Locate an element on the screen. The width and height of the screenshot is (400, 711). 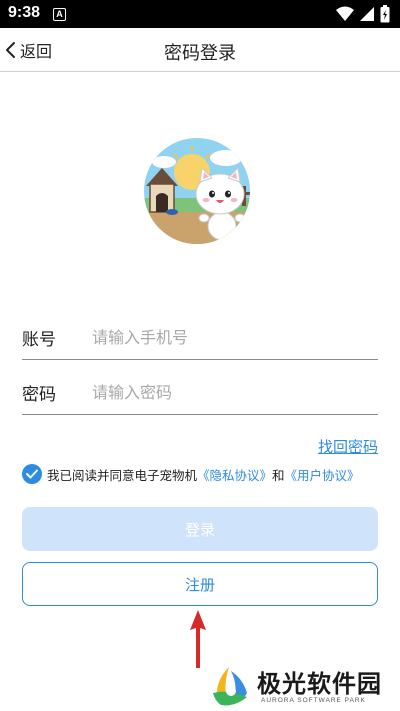
privacy-policy-link: 《隐私协议》 is located at coordinates (234, 474).